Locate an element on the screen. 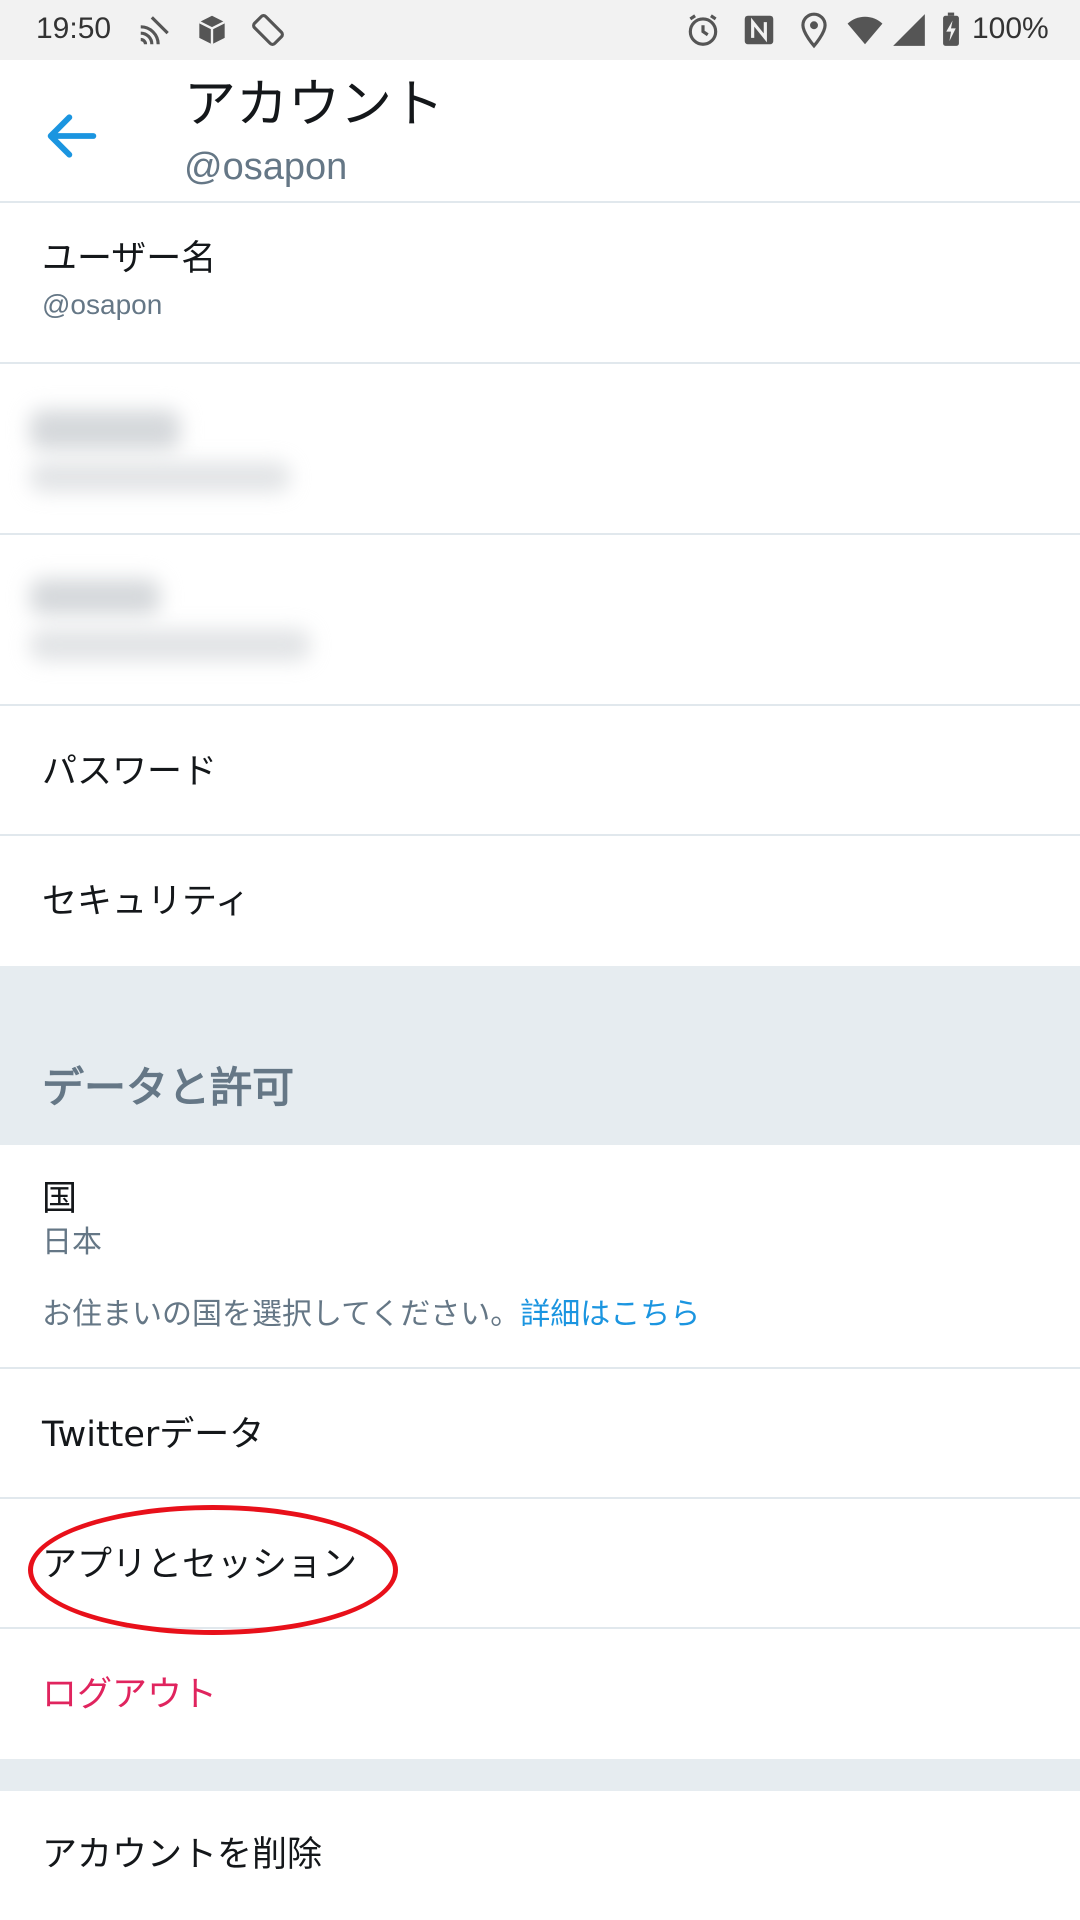 This screenshot has height=1920, width=1080. battery-percentage: 100% is located at coordinates (1010, 28).